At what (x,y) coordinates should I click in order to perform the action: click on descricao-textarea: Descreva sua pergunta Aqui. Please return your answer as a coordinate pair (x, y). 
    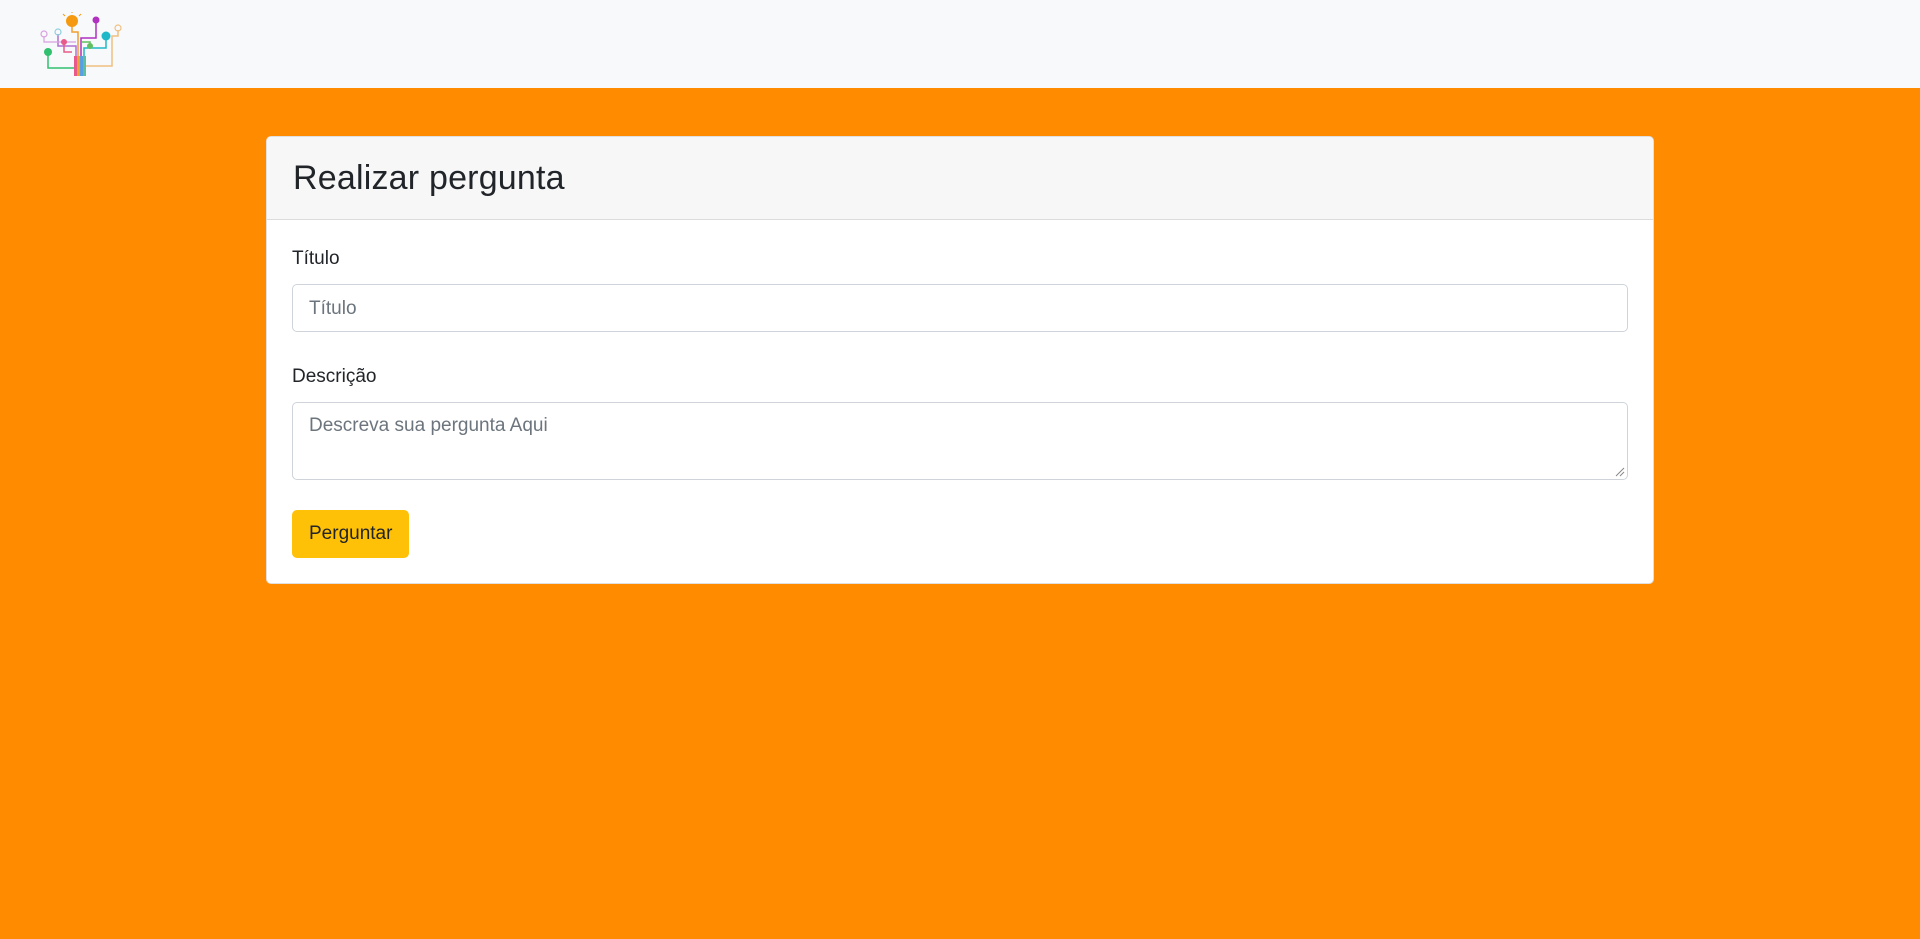
    Looking at the image, I should click on (960, 441).